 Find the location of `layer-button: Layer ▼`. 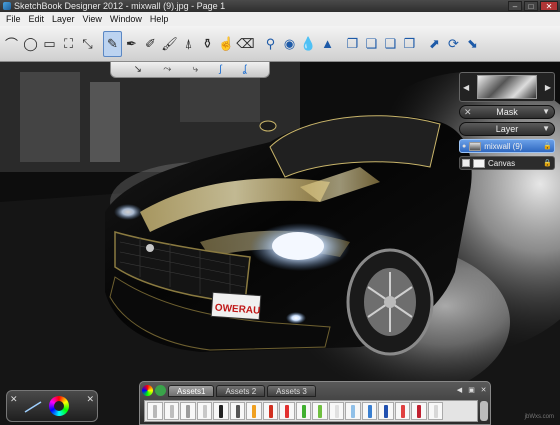

layer-button: Layer ▼ is located at coordinates (507, 129).